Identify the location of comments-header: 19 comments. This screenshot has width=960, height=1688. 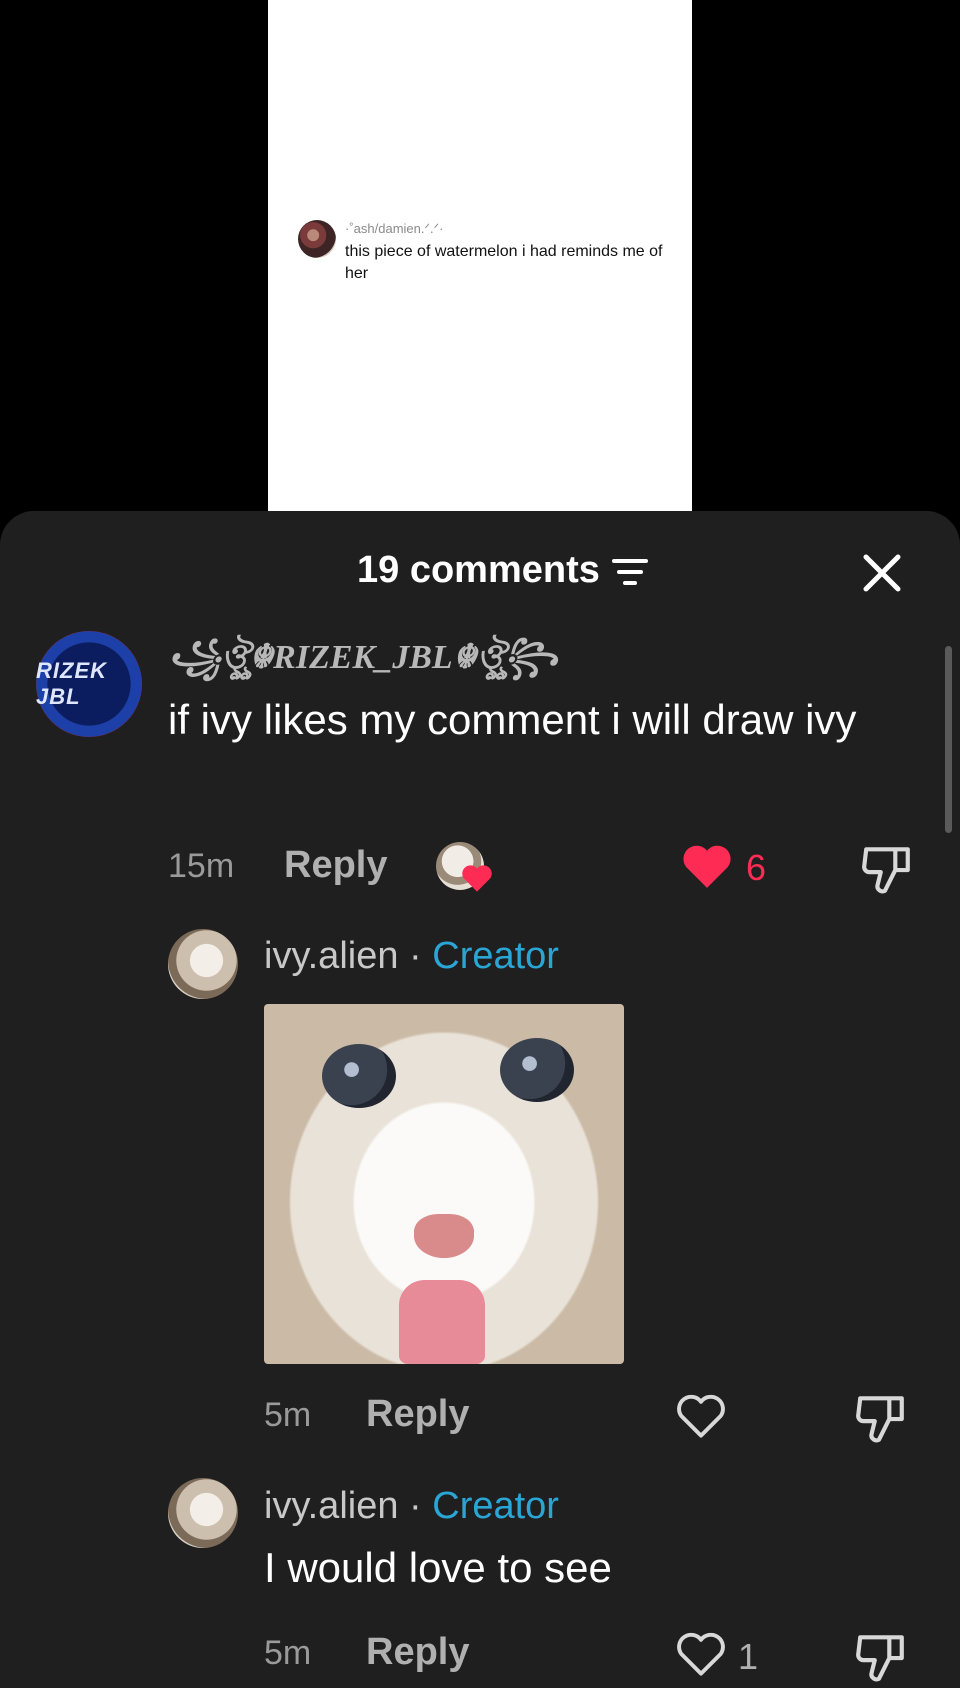
(480, 571).